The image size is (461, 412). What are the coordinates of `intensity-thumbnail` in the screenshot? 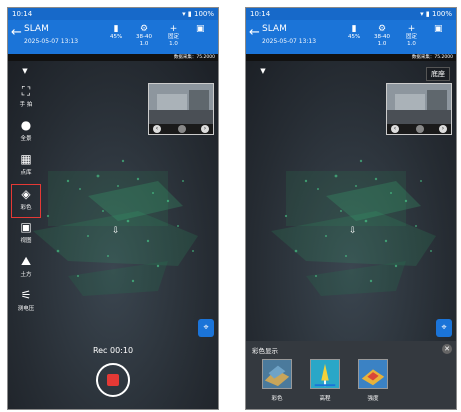 It's located at (373, 374).